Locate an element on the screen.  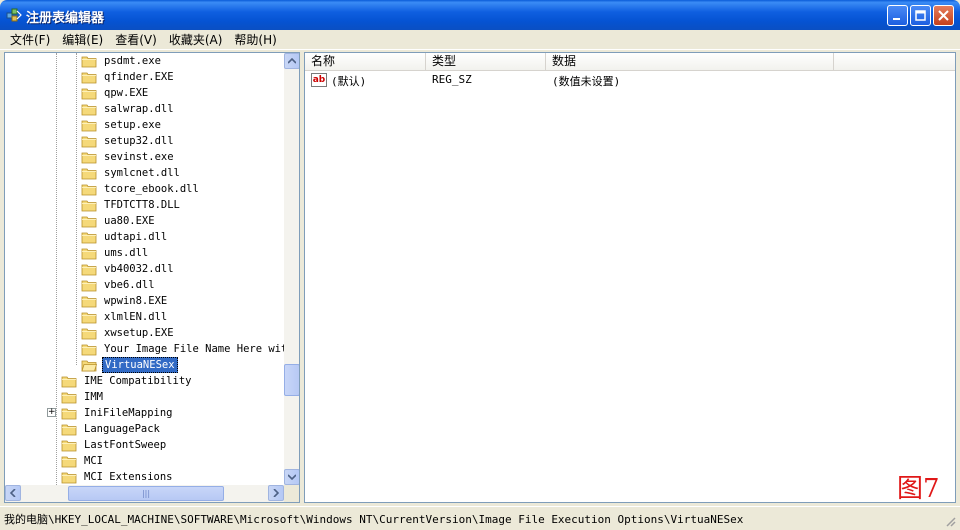
tree-item: symlcnet.dll is located at coordinates (131, 173).